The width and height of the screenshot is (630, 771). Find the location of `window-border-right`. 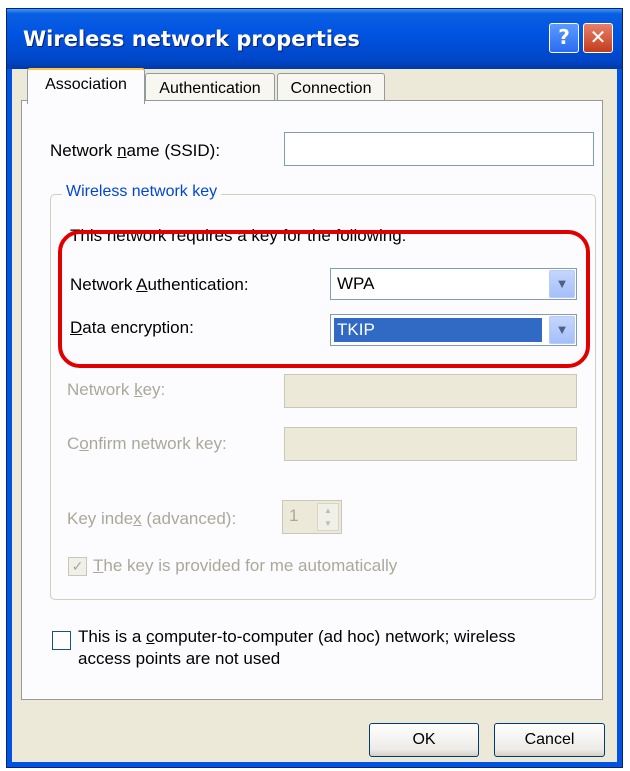

window-border-right is located at coordinates (619, 418).